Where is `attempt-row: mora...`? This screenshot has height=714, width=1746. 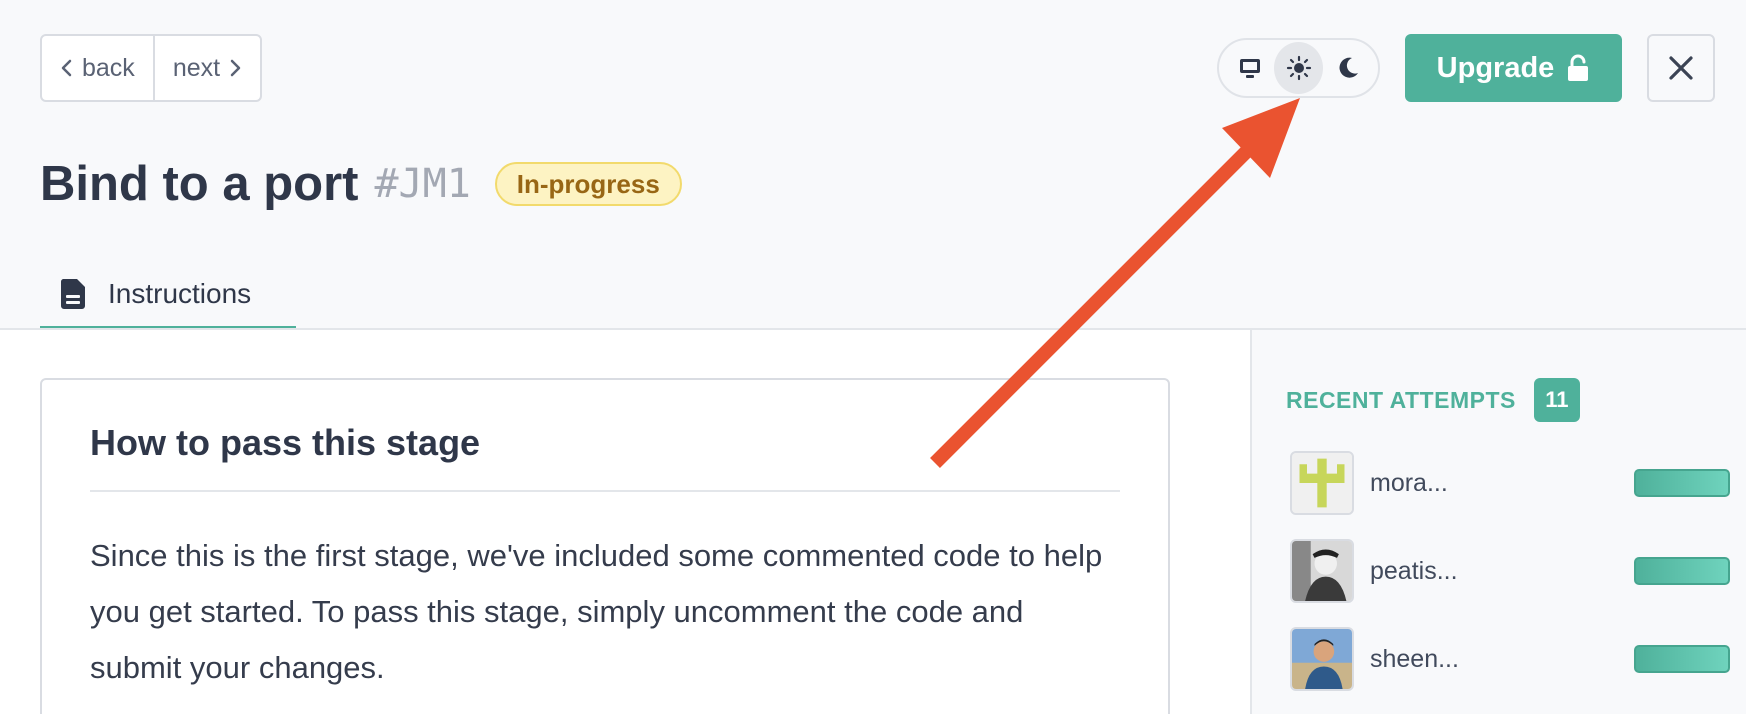
attempt-row: mora... is located at coordinates (1510, 483).